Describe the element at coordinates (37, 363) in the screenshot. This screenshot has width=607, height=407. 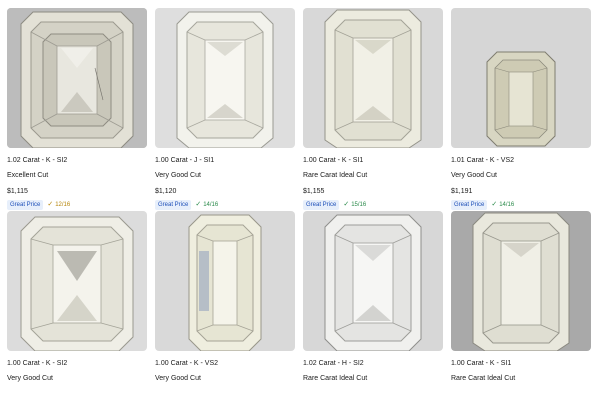
I see `diamond-title: 1.00 Carat - K - SI2` at that location.